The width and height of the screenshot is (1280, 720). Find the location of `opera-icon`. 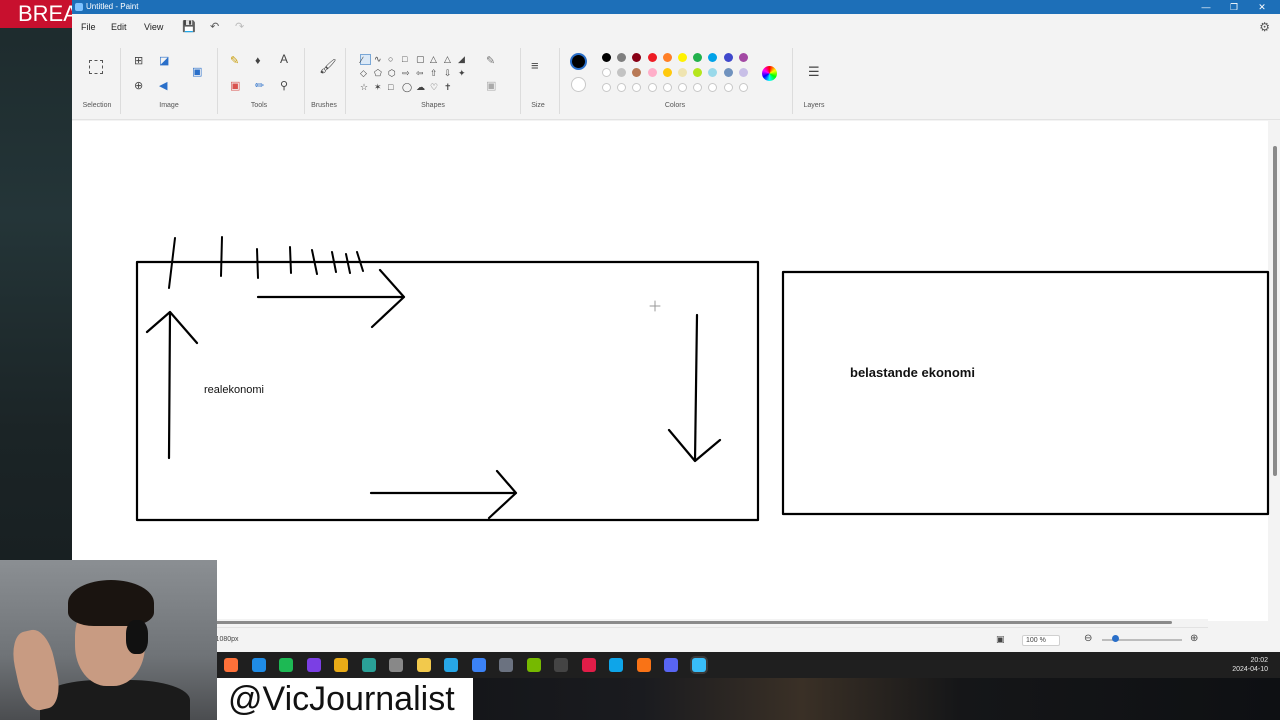

opera-icon is located at coordinates (588, 665).